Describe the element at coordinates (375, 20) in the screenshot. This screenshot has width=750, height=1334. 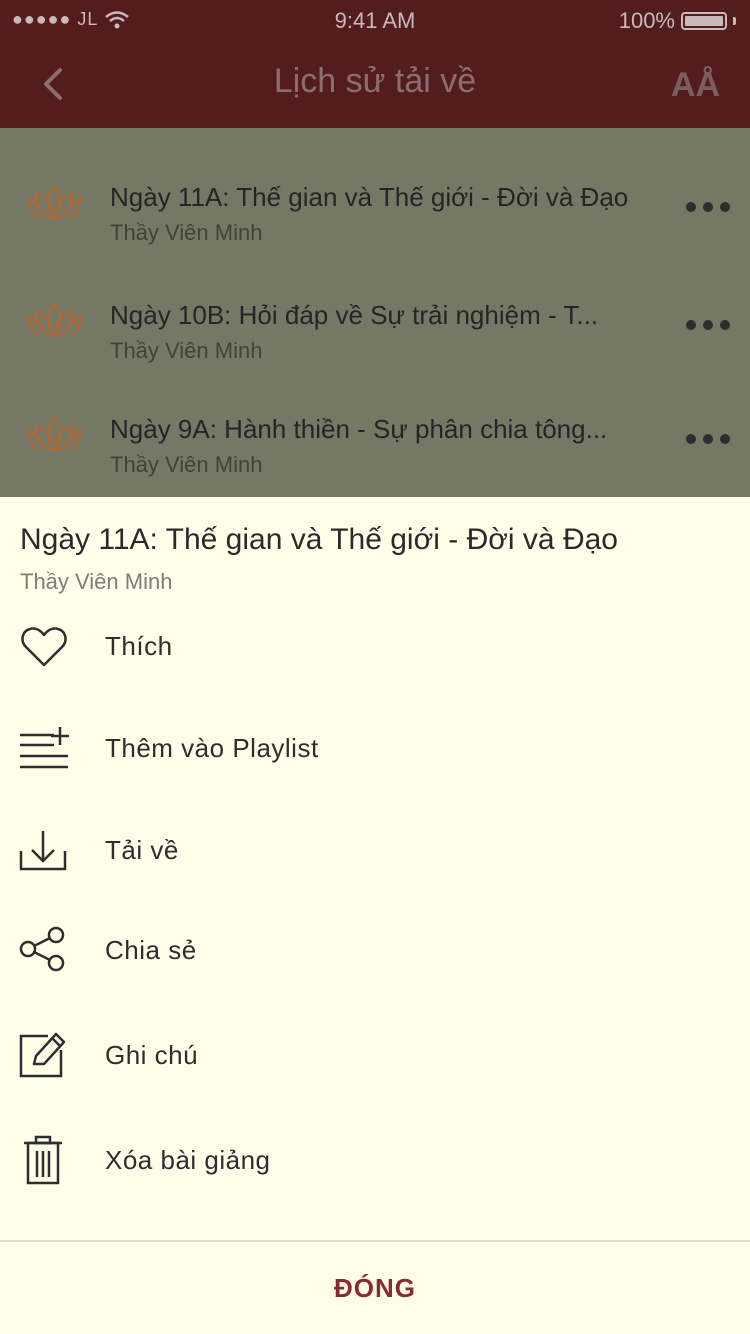
I see `status-bar: ●●●●● JL 9:41 AM 100%` at that location.